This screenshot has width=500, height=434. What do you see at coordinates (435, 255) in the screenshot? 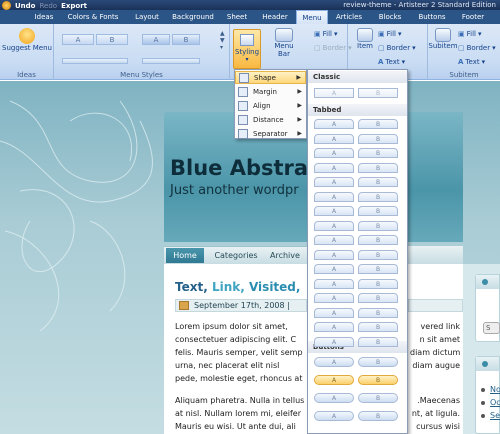
I see `preview-navbar-right` at bounding box center [435, 255].